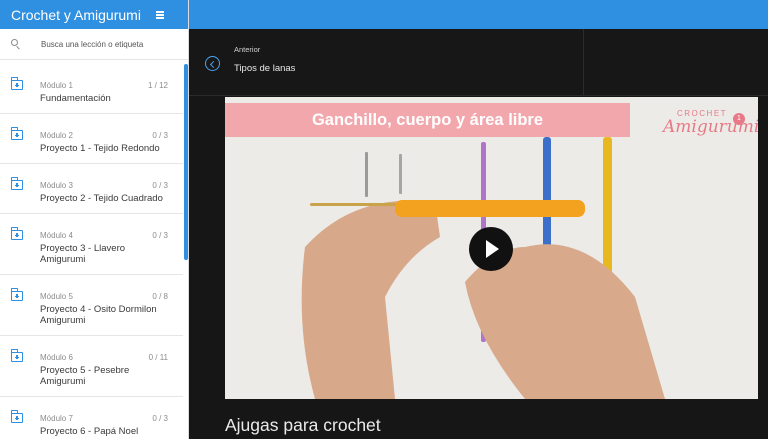 Image resolution: width=768 pixels, height=439 pixels. Describe the element at coordinates (56, 85) in the screenshot. I see `module-label: Módulo 1` at that location.